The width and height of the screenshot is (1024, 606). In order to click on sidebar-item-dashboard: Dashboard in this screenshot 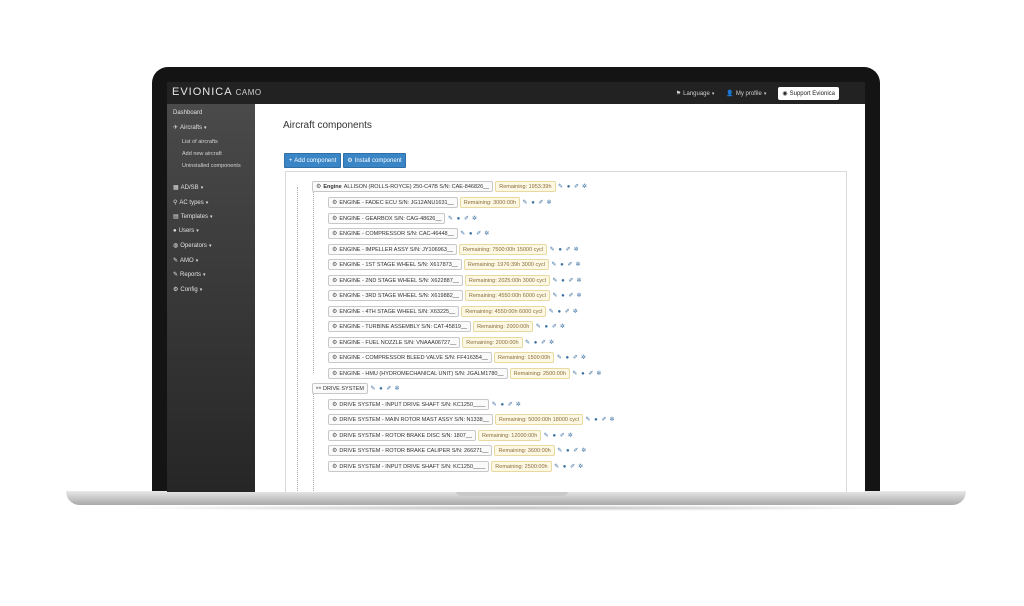, I will do `click(187, 113)`.